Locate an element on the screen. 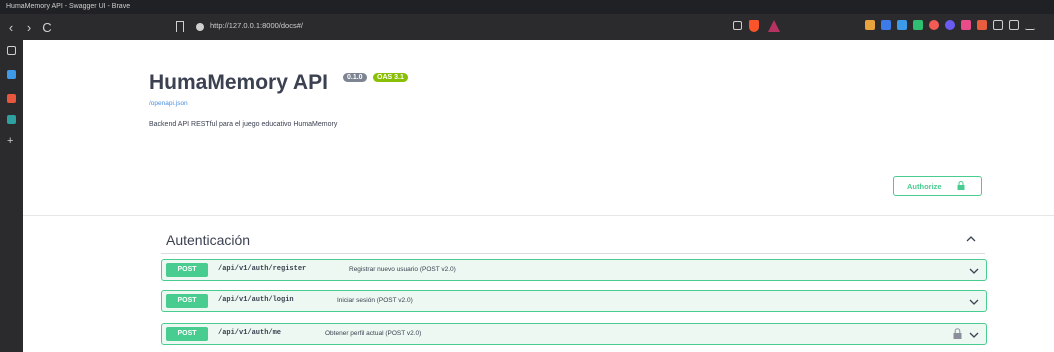 The image size is (1054, 352). extensions-puzzle-icon is located at coordinates (998, 25).